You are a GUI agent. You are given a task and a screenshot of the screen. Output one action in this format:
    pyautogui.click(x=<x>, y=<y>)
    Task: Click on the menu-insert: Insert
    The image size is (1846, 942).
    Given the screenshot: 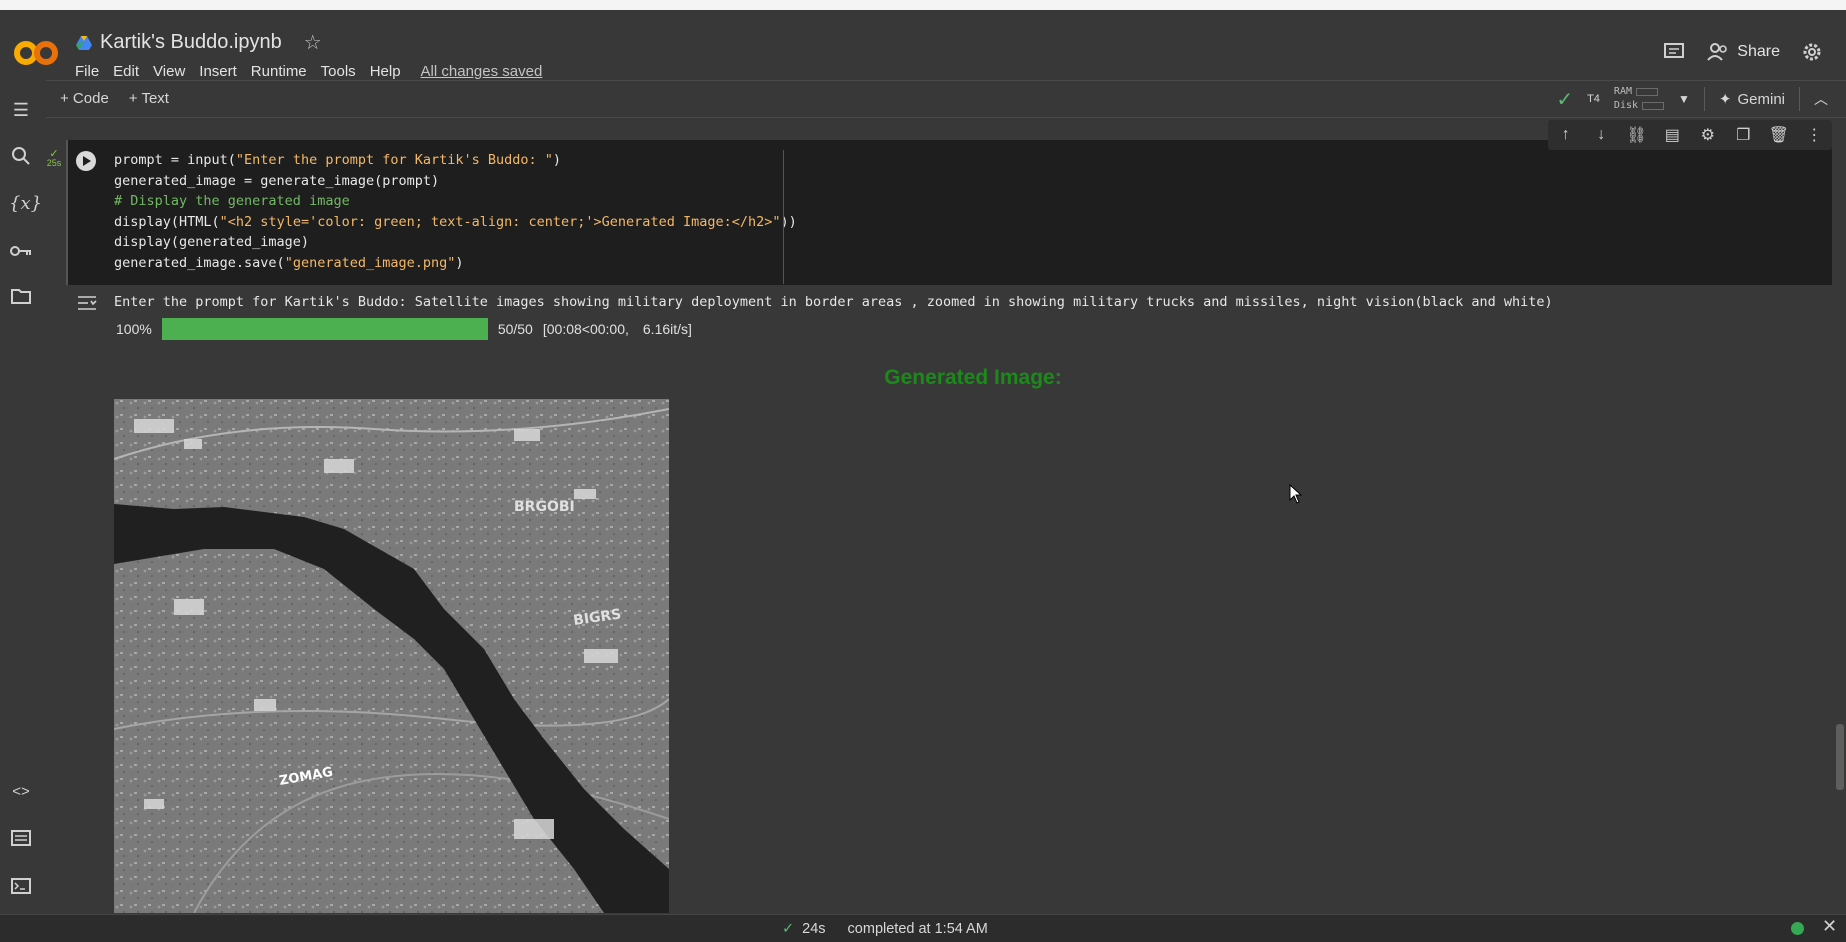 What is the action you would take?
    pyautogui.click(x=218, y=71)
    